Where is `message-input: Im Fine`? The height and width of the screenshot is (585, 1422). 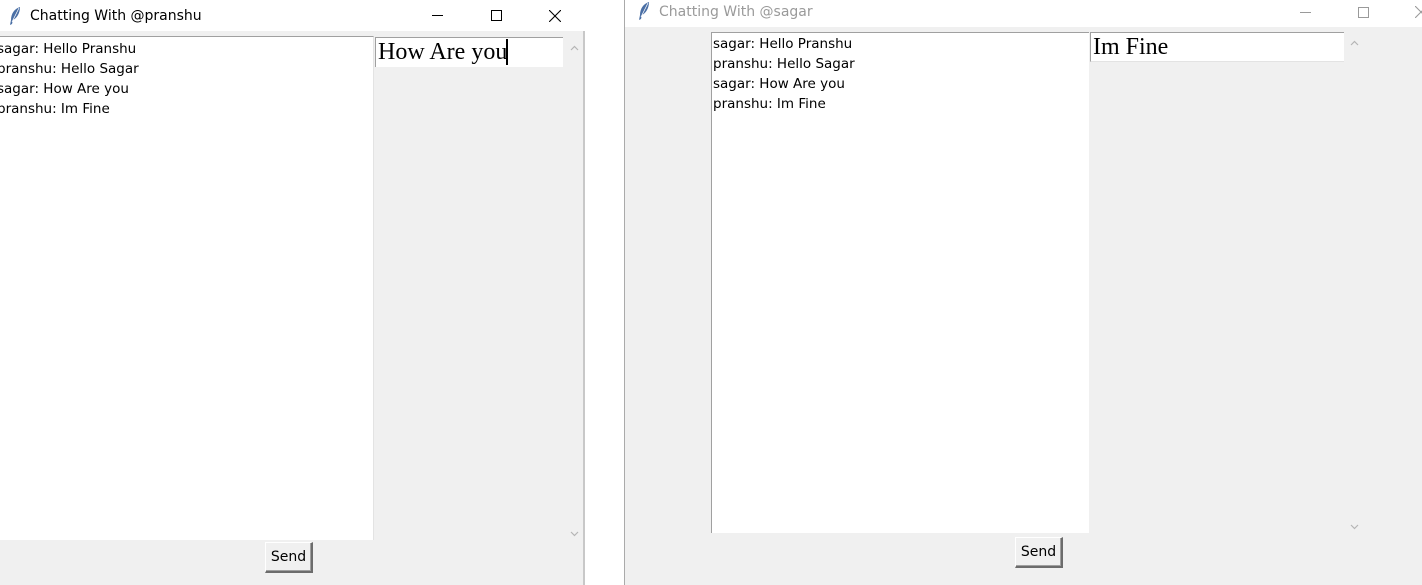 message-input: Im Fine is located at coordinates (1217, 47).